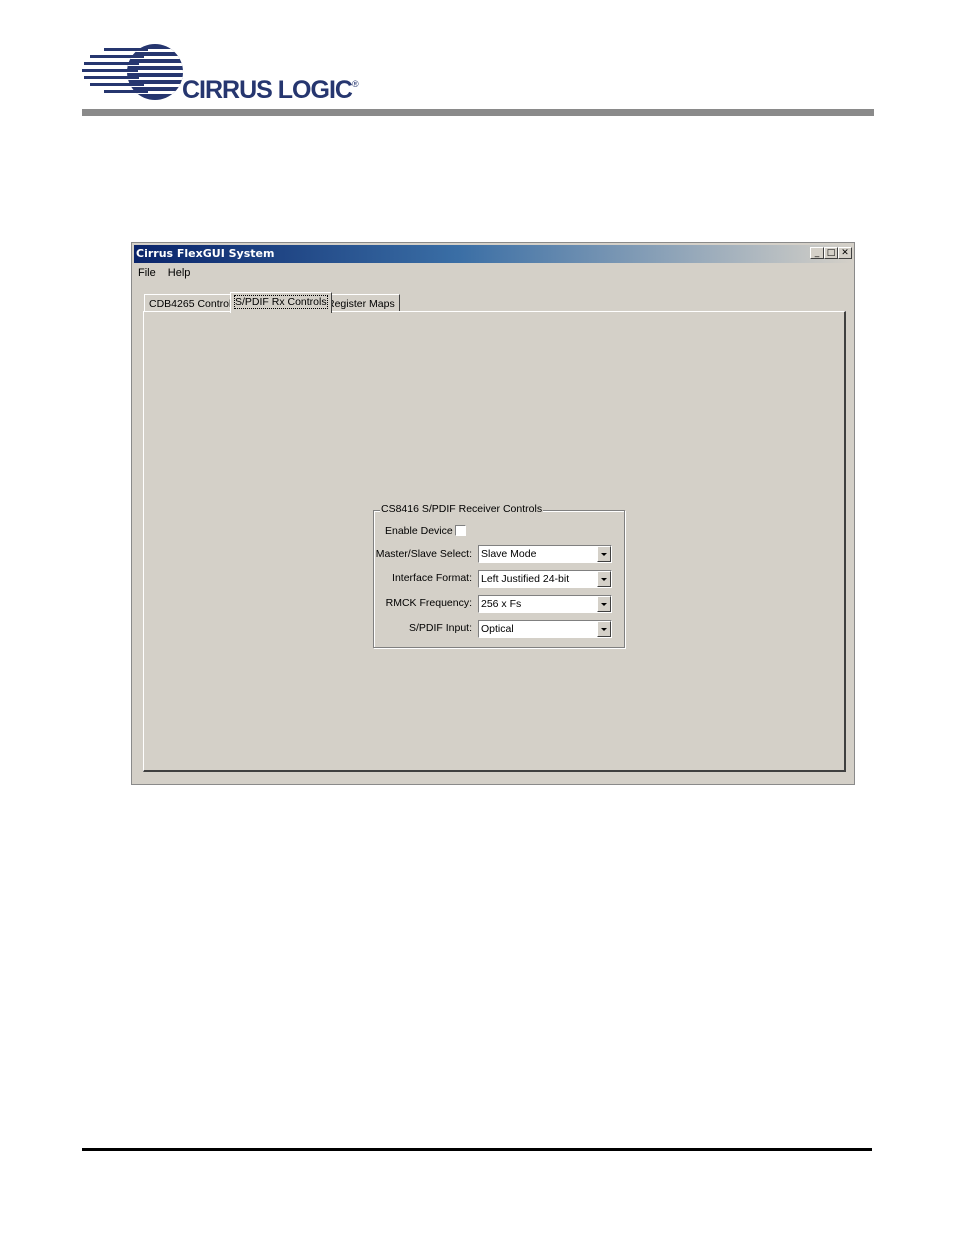 The height and width of the screenshot is (1235, 954). Describe the element at coordinates (270, 90) in the screenshot. I see `logo-wordmark: CIRRUS LOGIC®` at that location.